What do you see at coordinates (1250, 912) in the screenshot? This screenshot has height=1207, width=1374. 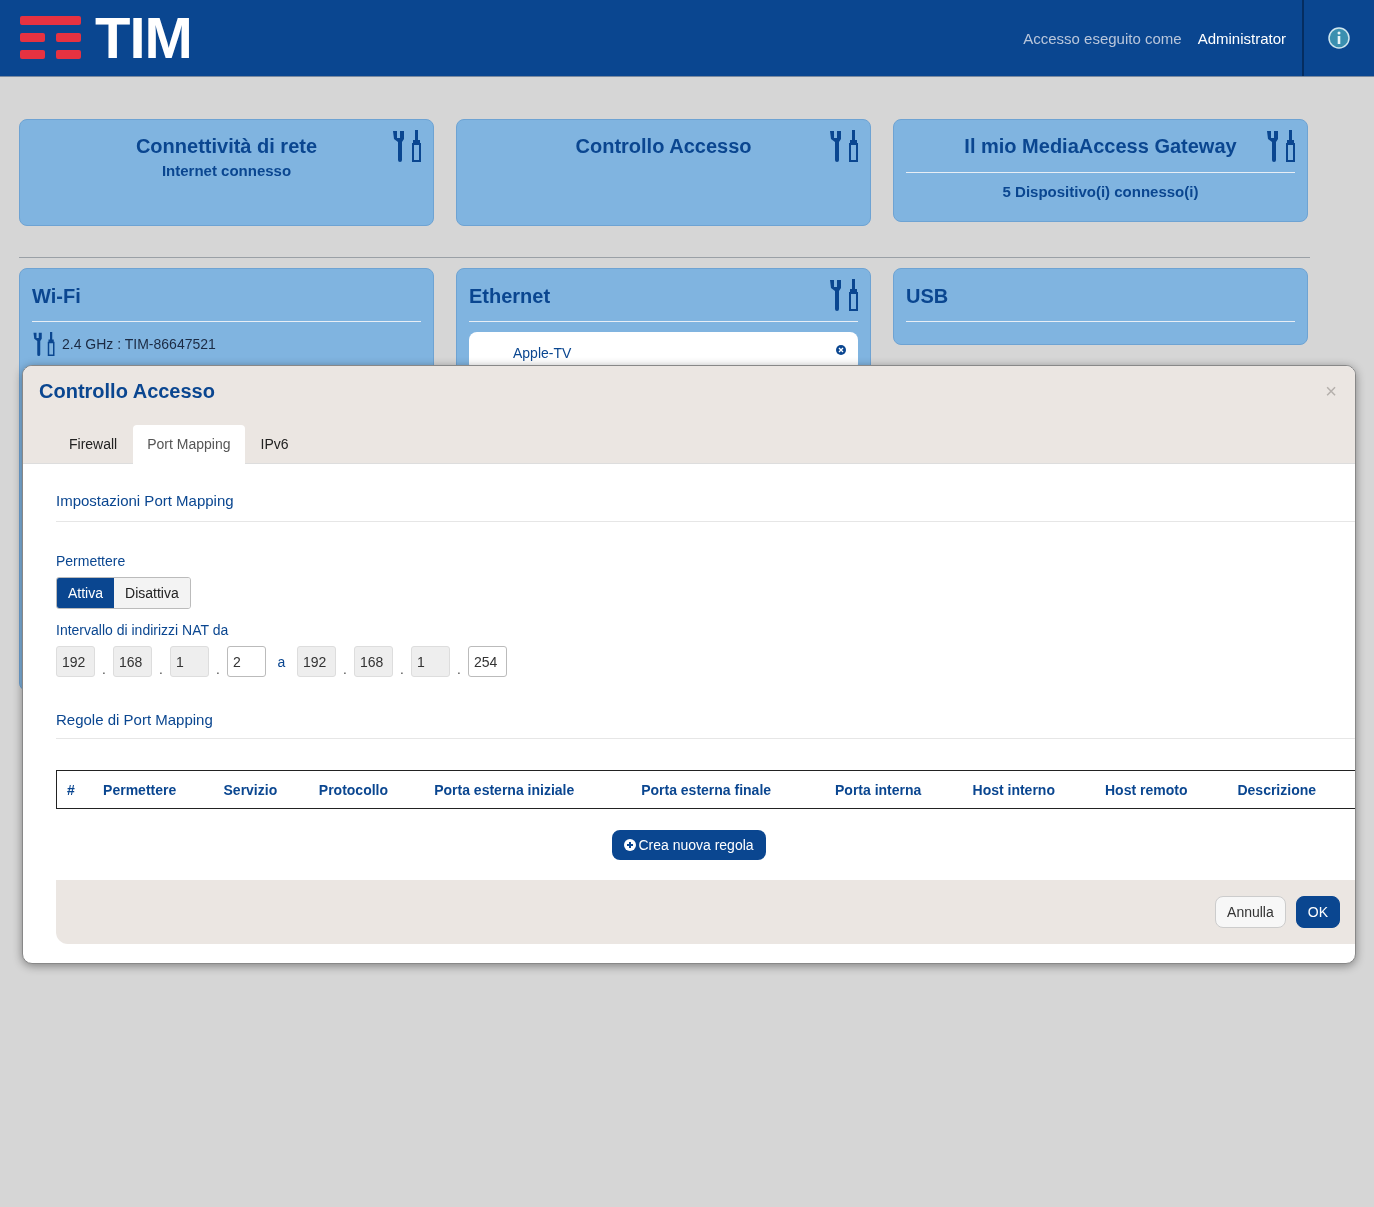 I see `cancel-button: Annulla` at bounding box center [1250, 912].